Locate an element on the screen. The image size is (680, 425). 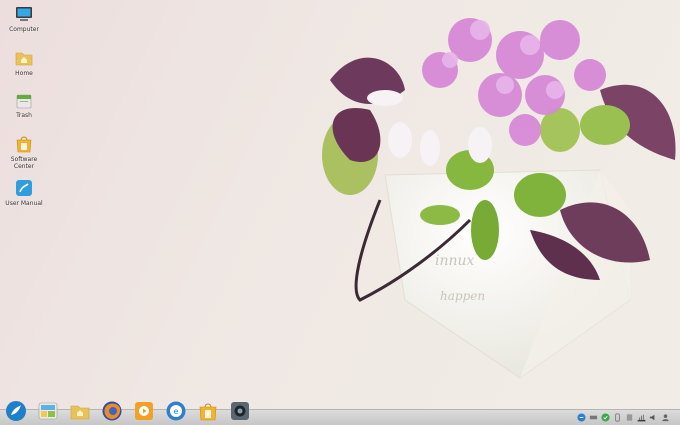
firefox-icon is located at coordinates (112, 411).